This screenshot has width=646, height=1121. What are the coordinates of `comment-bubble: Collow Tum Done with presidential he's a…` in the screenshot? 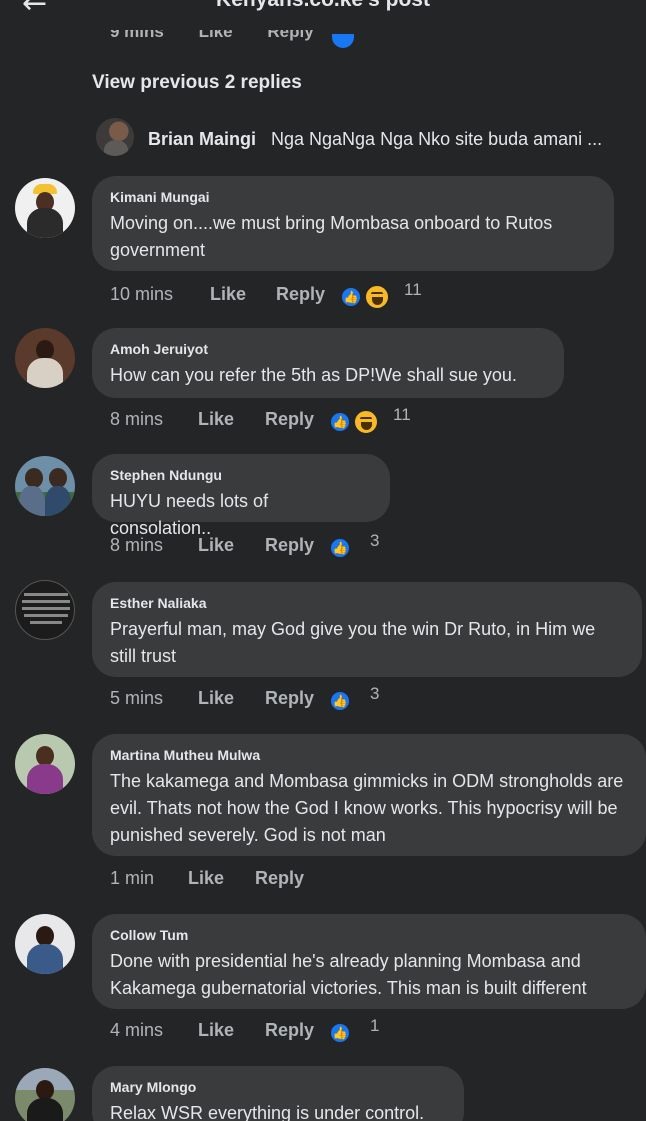 It's located at (369, 961).